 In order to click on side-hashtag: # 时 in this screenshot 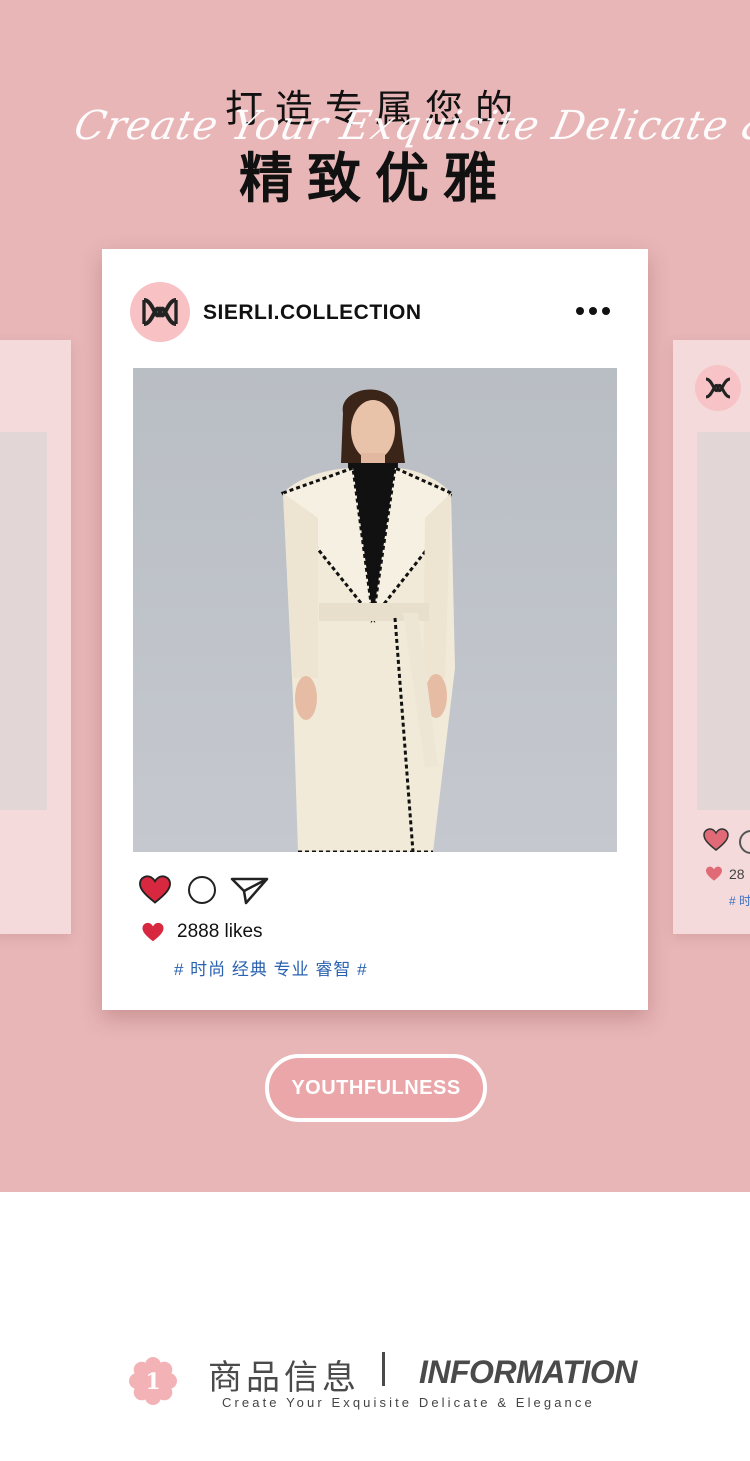, I will do `click(739, 901)`.